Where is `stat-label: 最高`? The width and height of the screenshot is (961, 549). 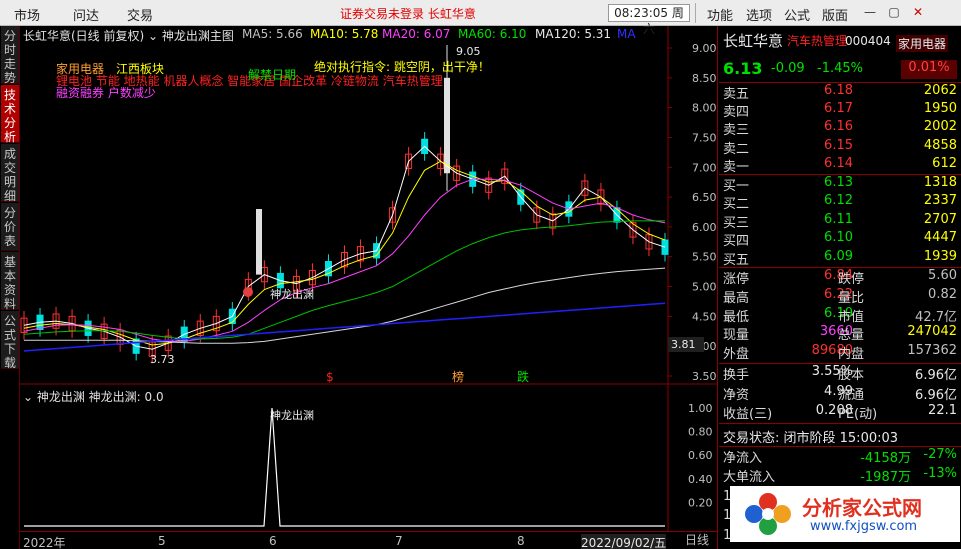
stat-label: 最高 is located at coordinates (736, 298).